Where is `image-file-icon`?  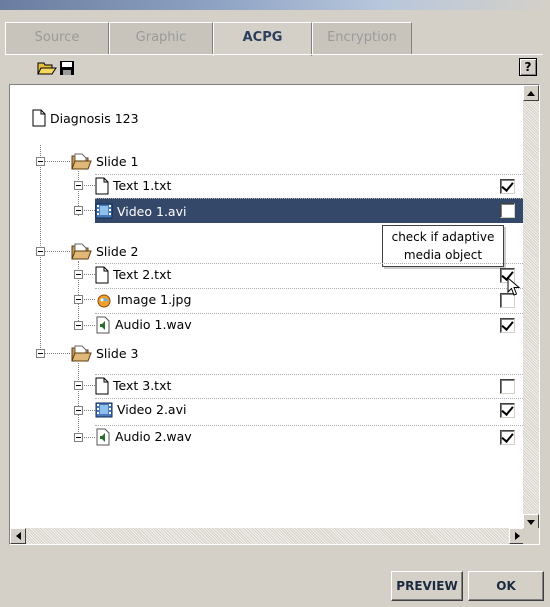
image-file-icon is located at coordinates (104, 300).